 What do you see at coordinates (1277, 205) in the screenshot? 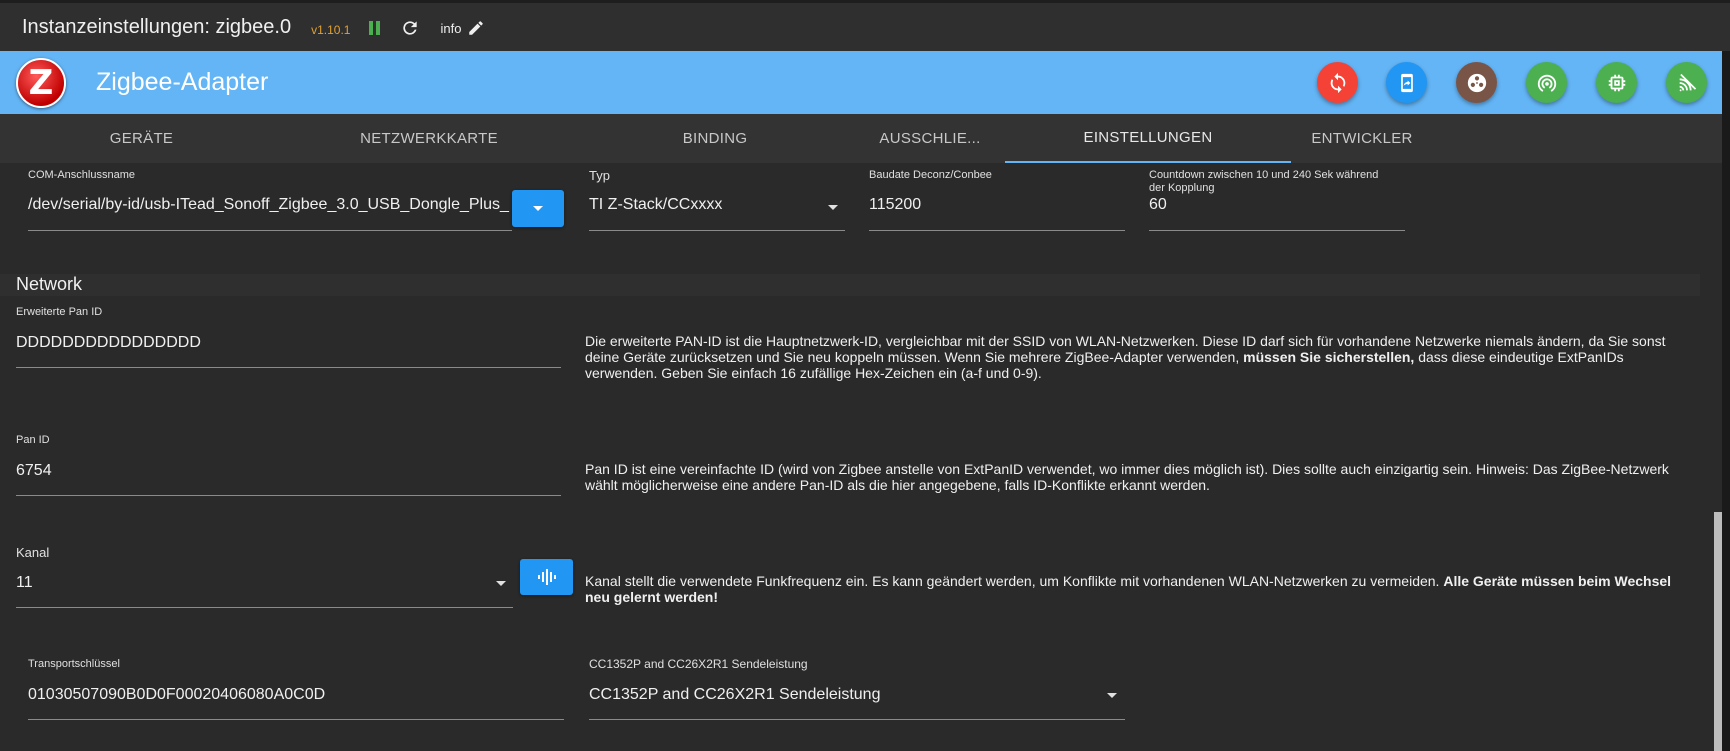
I see `countdown-input: 60` at bounding box center [1277, 205].